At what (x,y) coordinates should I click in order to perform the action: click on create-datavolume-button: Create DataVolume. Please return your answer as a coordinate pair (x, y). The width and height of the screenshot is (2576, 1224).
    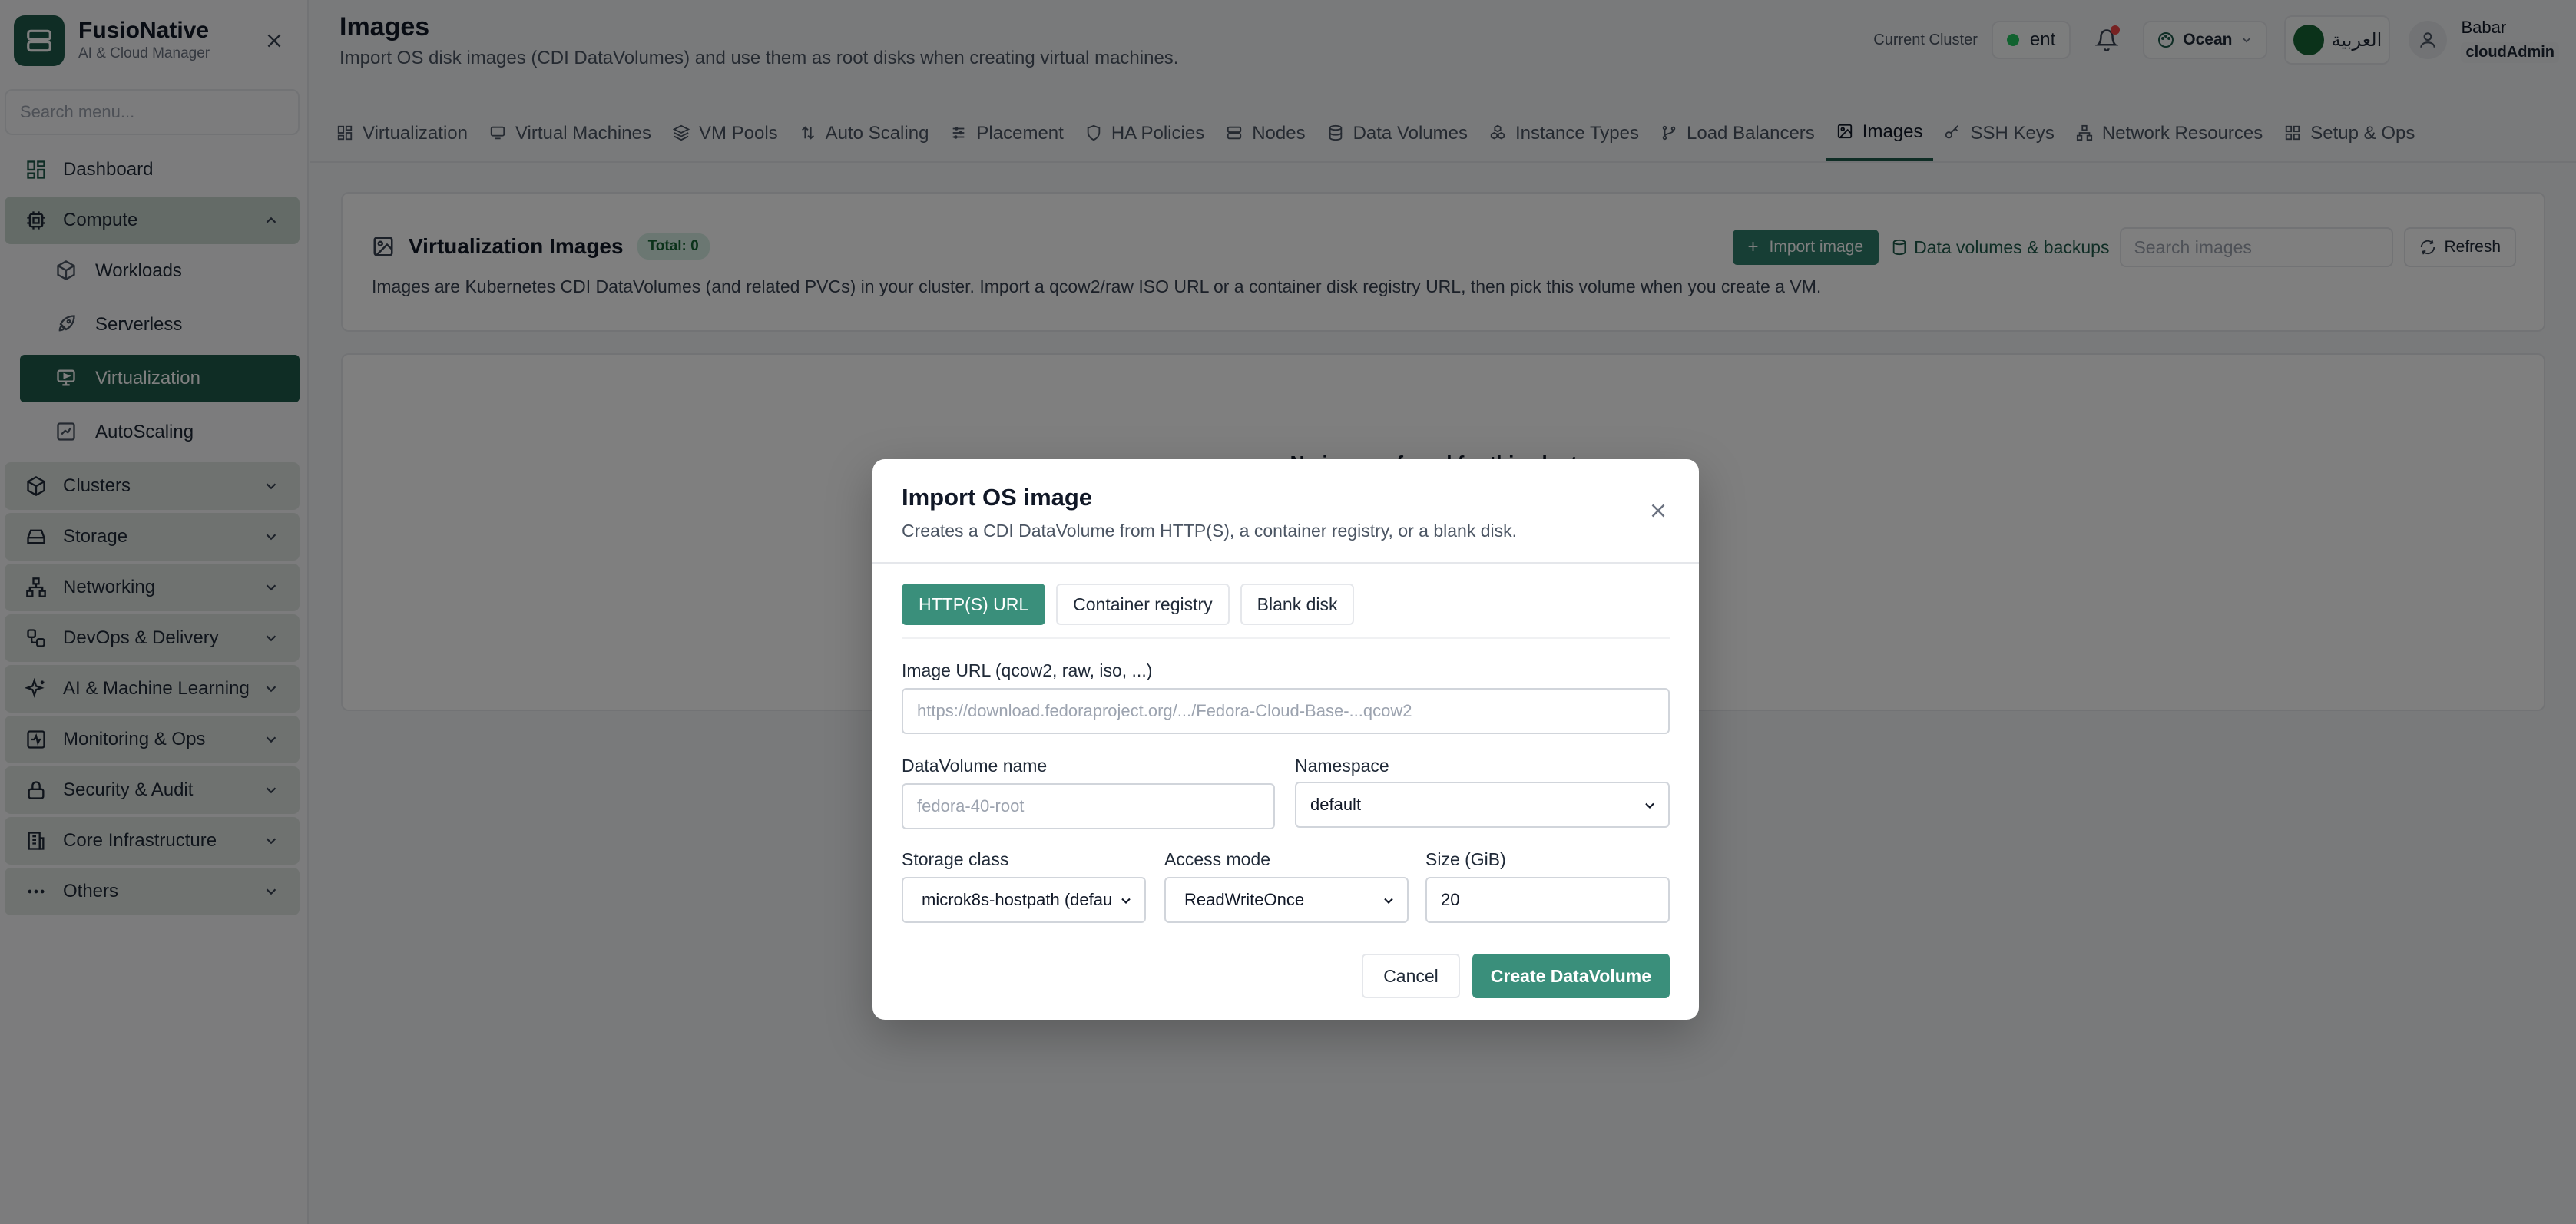
    Looking at the image, I should click on (1571, 976).